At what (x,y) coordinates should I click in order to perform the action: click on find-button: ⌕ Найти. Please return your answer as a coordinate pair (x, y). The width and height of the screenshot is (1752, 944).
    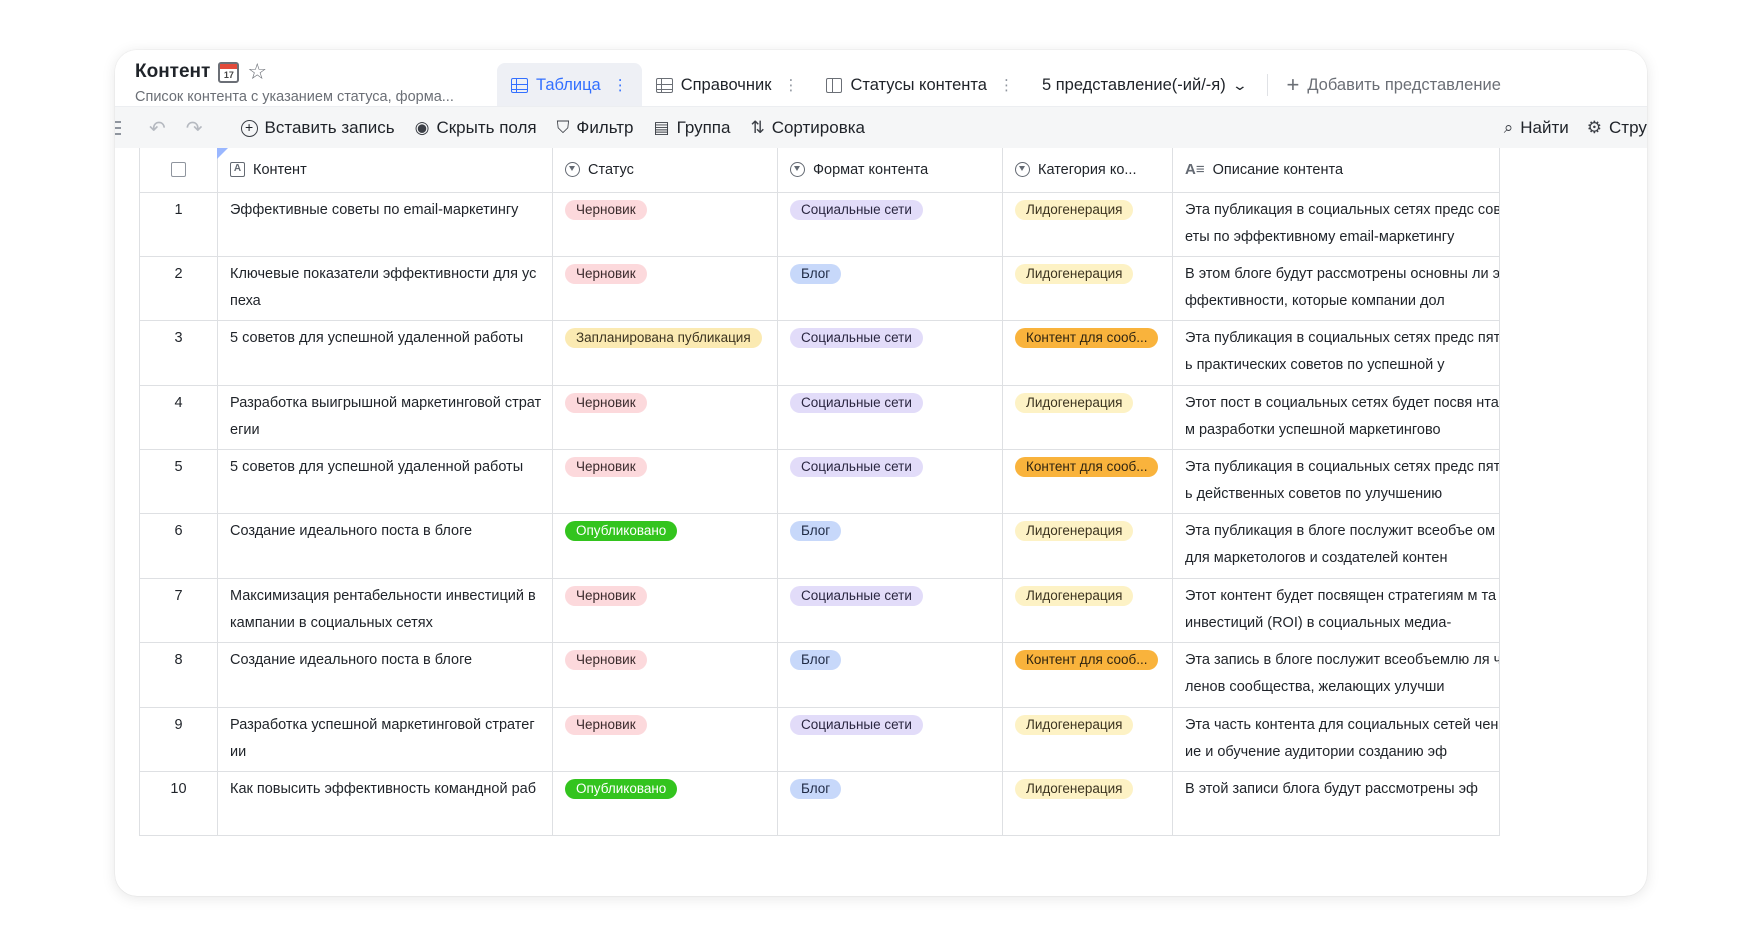
    Looking at the image, I should click on (1536, 128).